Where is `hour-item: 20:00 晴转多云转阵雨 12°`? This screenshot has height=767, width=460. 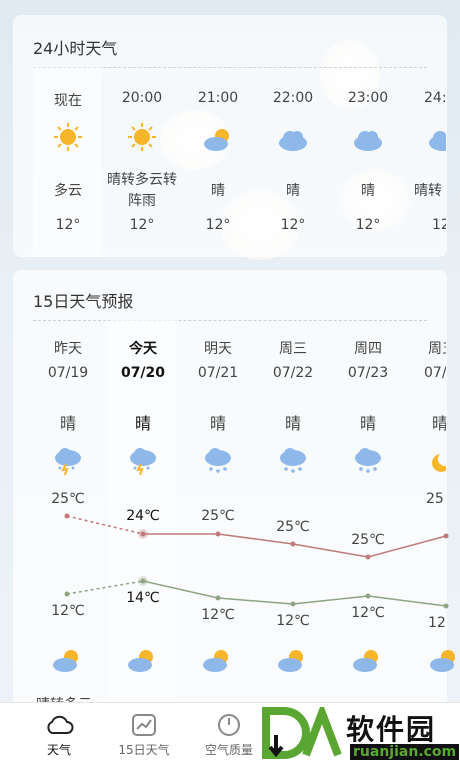
hour-item: 20:00 晴转多云转阵雨 12° is located at coordinates (142, 165).